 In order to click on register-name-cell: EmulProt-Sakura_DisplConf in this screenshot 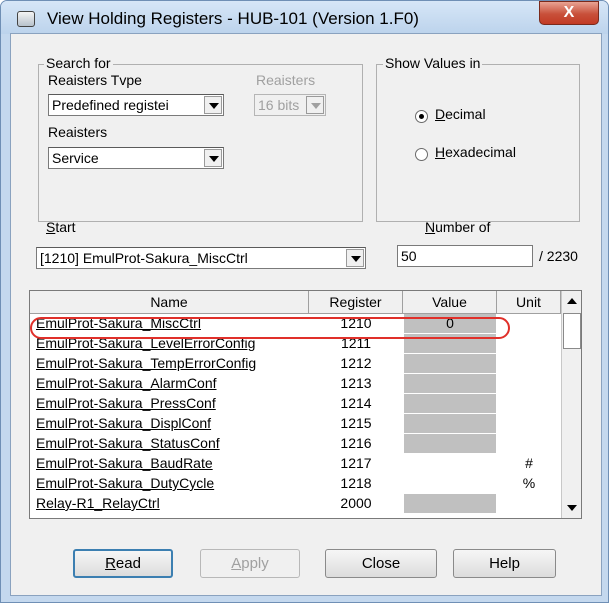, I will do `click(172, 423)`.